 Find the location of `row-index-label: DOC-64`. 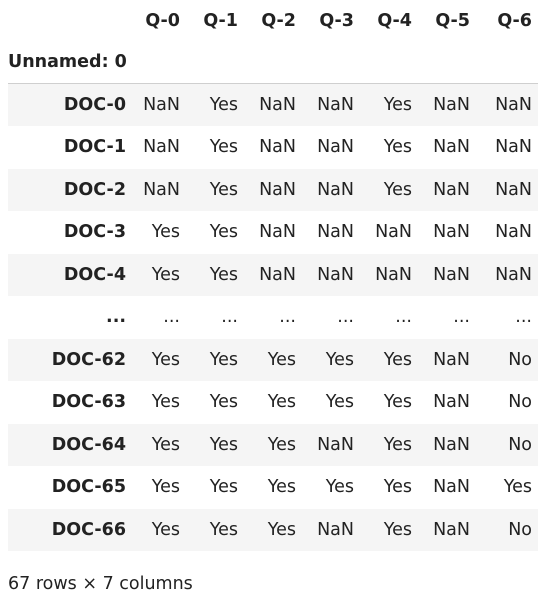

row-index-label: DOC-64 is located at coordinates (88, 444).